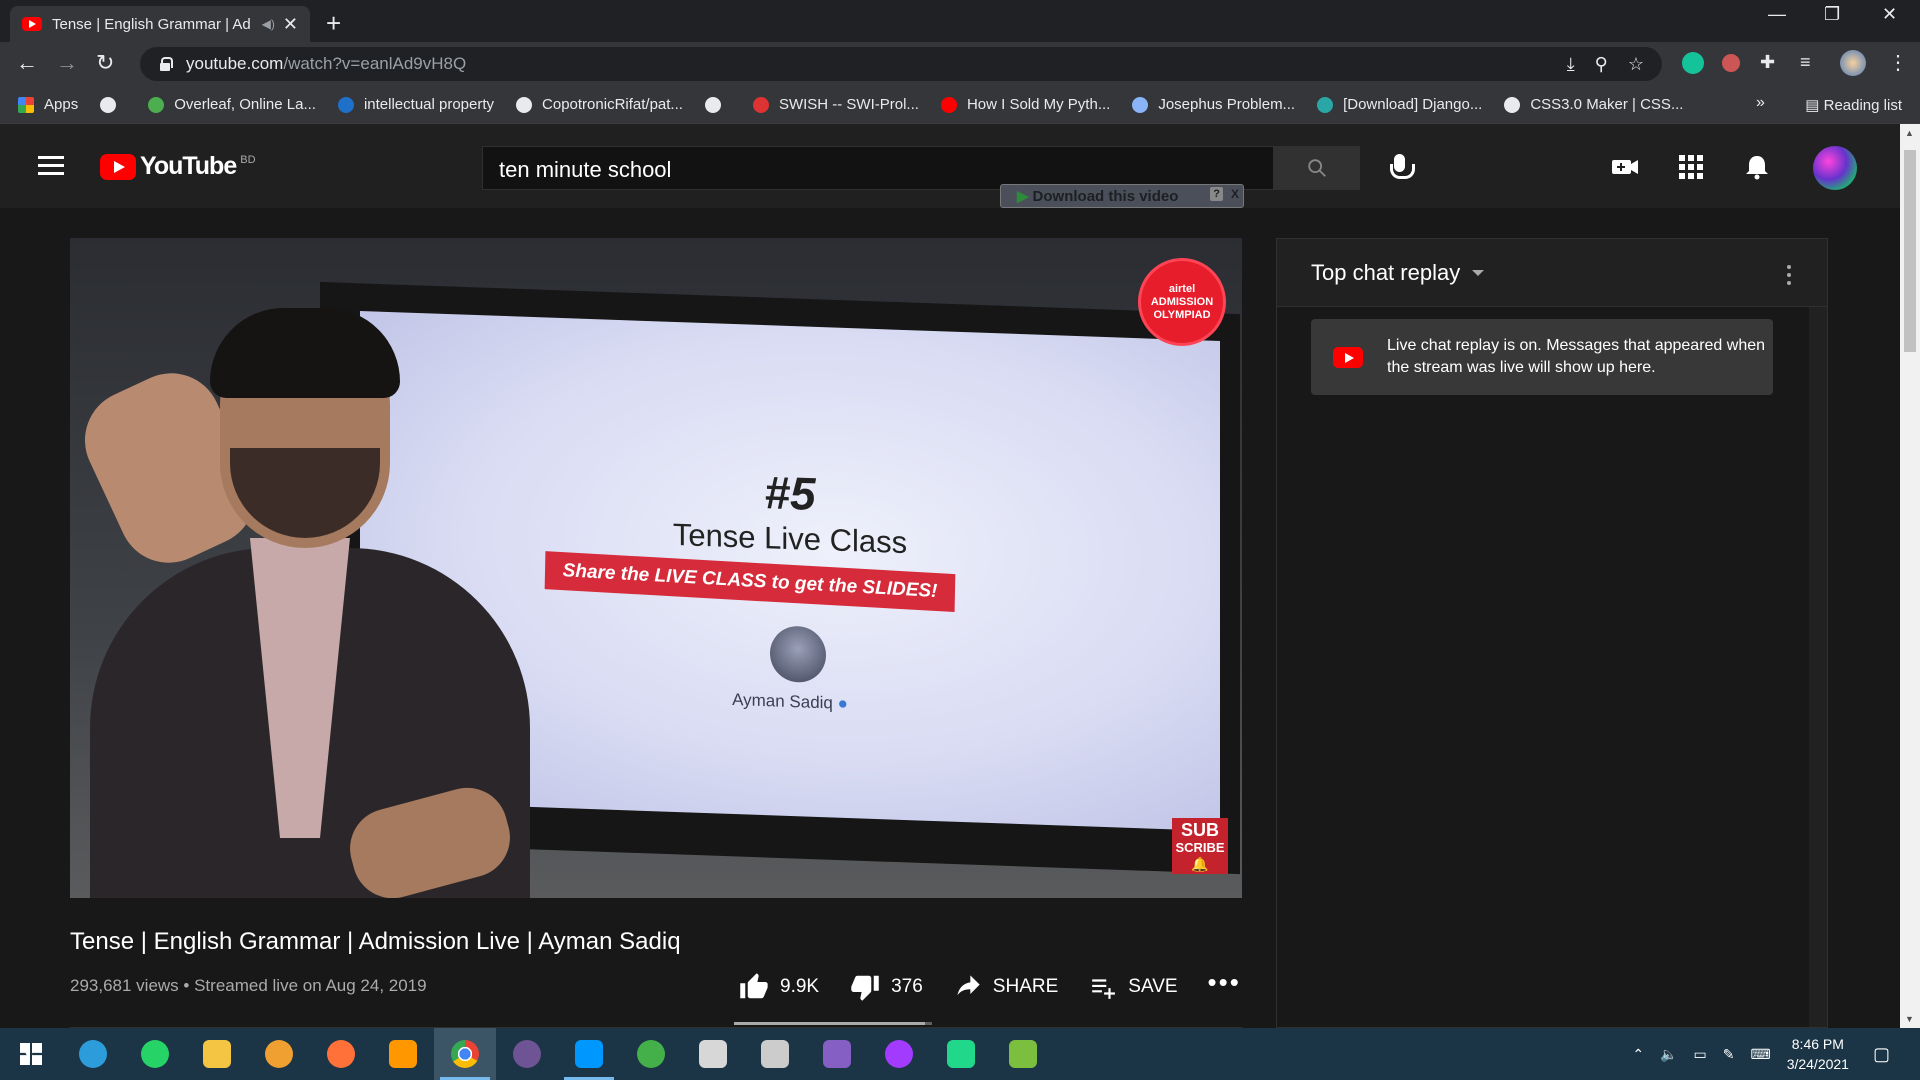  I want to click on scroll-down-icon: ▼, so click(1909, 1019).